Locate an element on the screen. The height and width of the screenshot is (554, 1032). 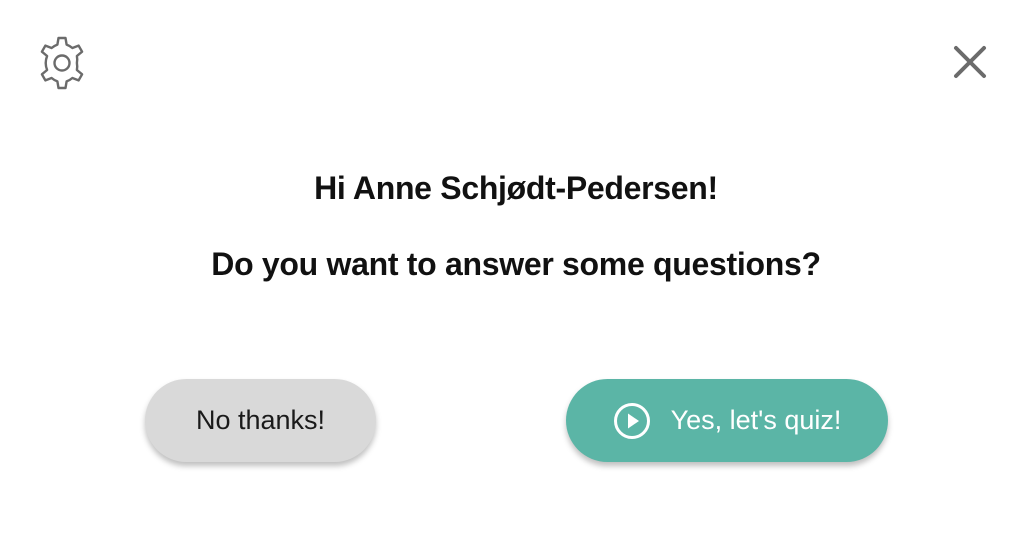
close-icon is located at coordinates (970, 62).